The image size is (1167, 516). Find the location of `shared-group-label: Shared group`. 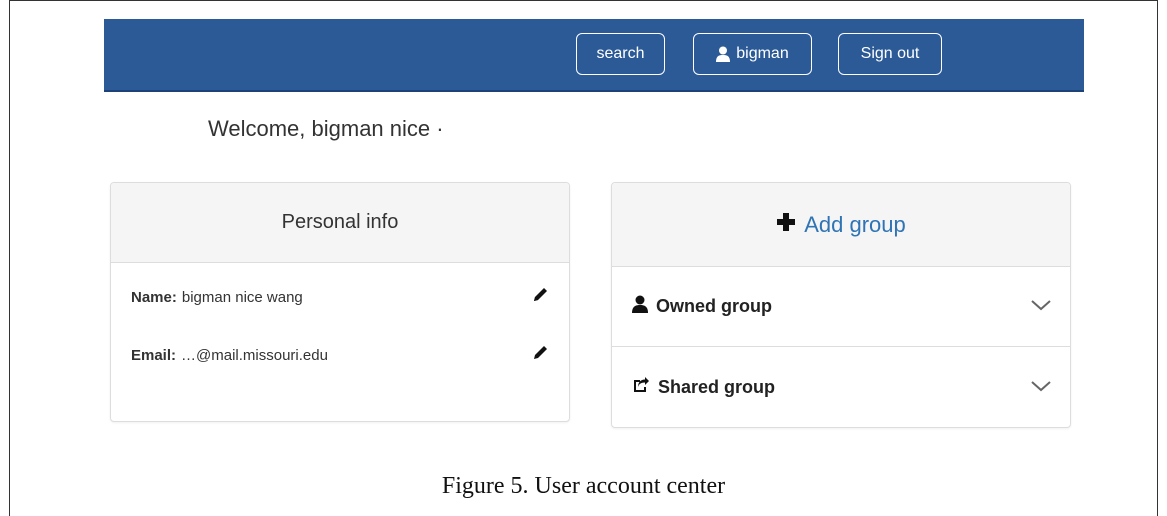

shared-group-label: Shared group is located at coordinates (717, 386).